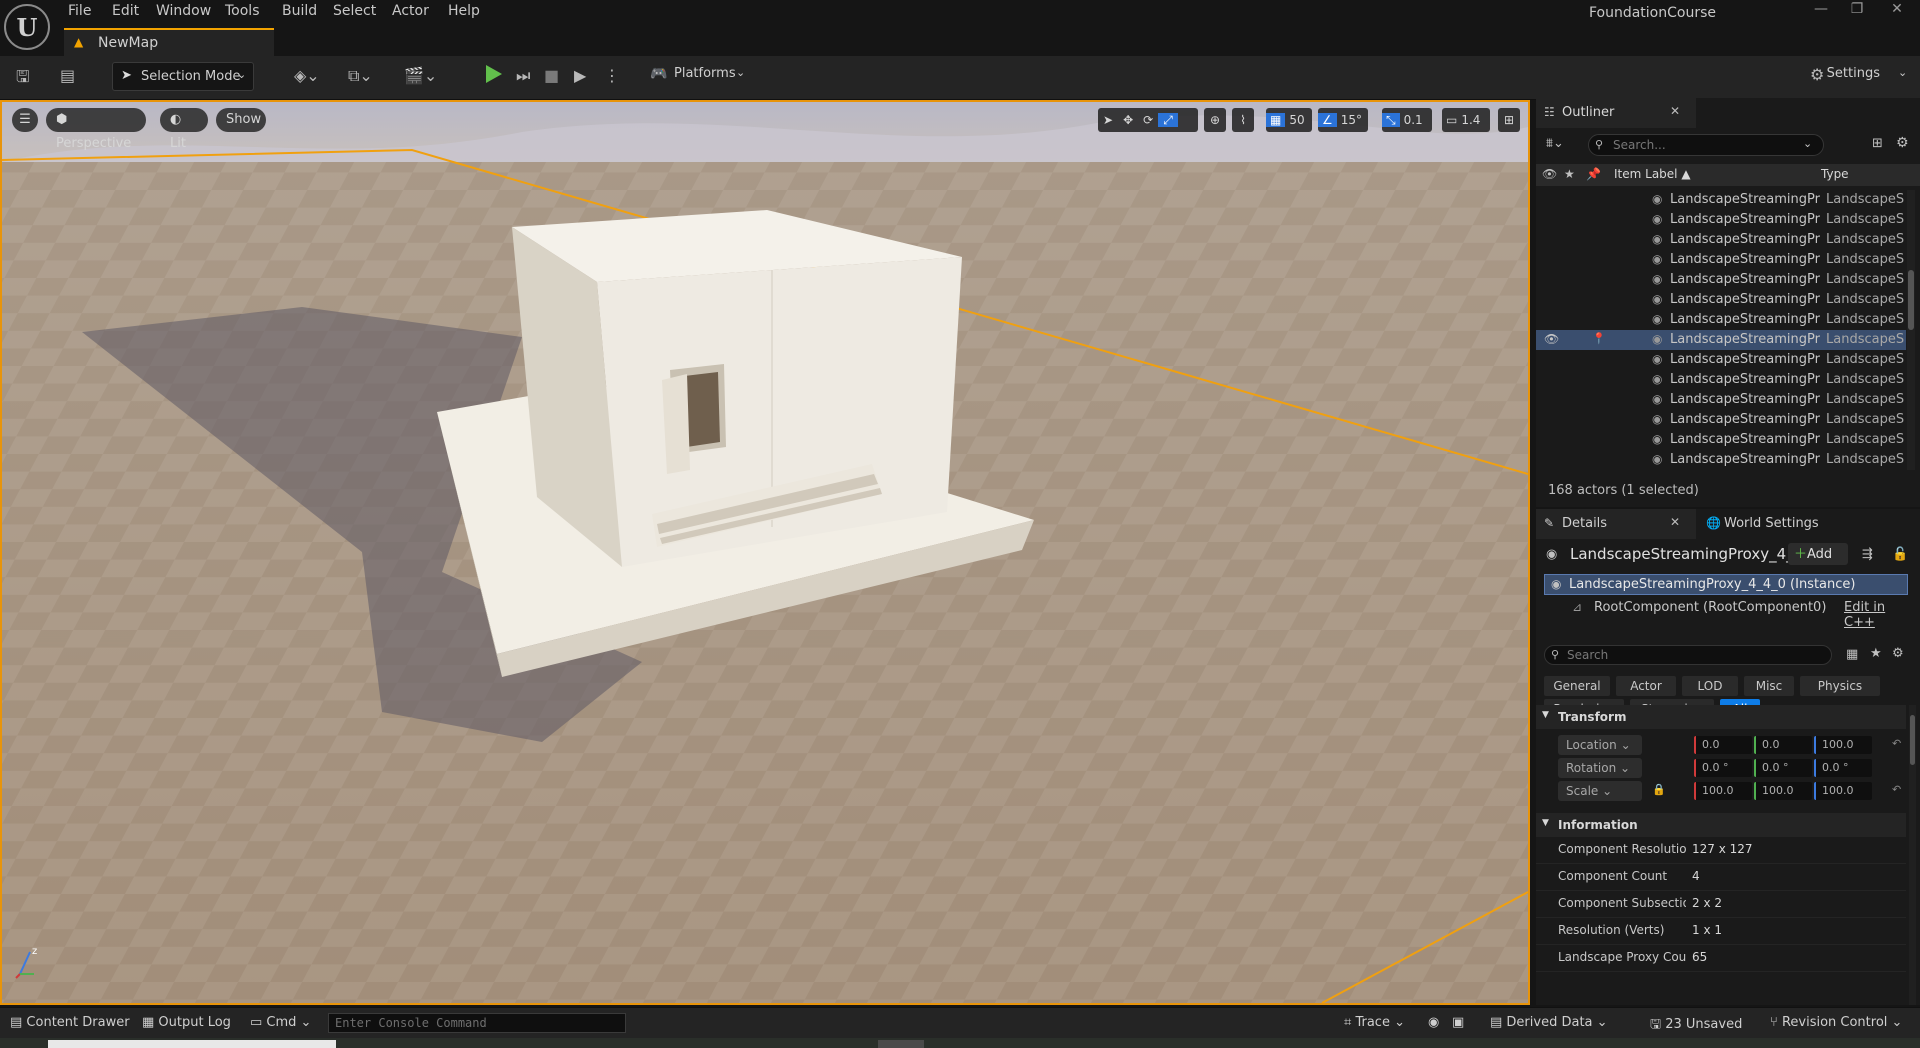 This screenshot has width=1920, height=1048. Describe the element at coordinates (1723, 745) in the screenshot. I see `location-x-field: 0.0` at that location.